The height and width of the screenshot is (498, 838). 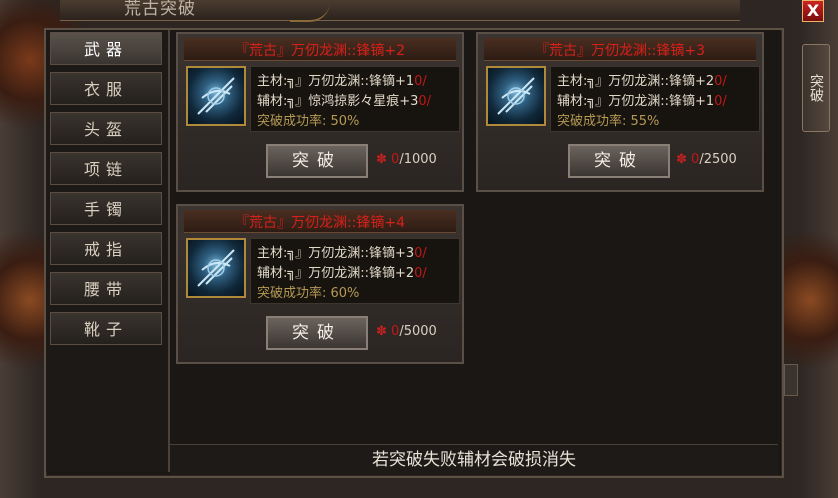 What do you see at coordinates (308, 121) in the screenshot?
I see `success-rate: 突破成功率: 50%` at bounding box center [308, 121].